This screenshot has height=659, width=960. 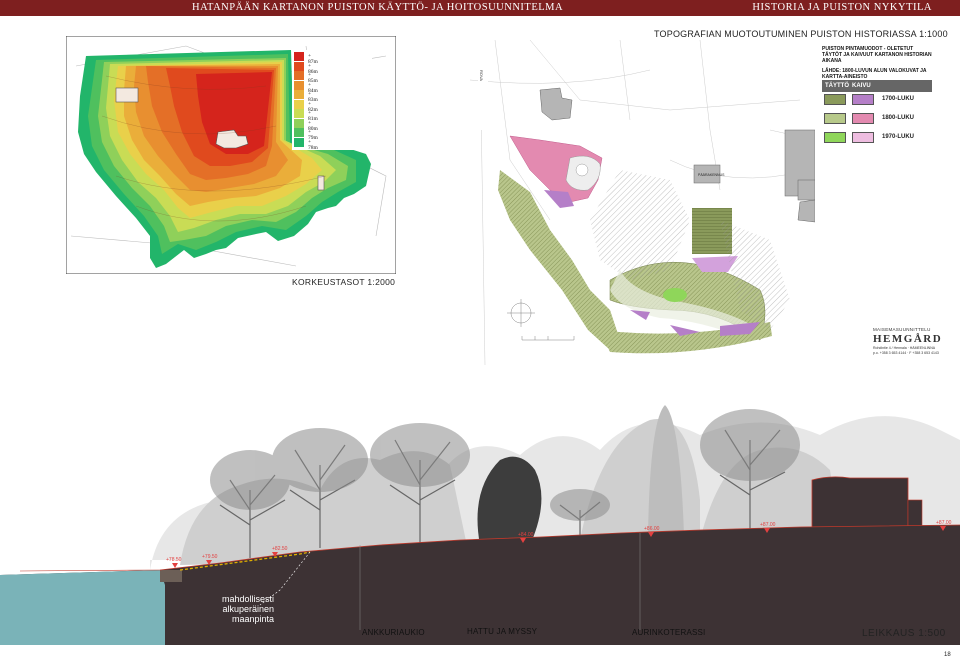 I want to click on area-label-aurinkoterassi: AURINKOTERASSI, so click(x=669, y=632).